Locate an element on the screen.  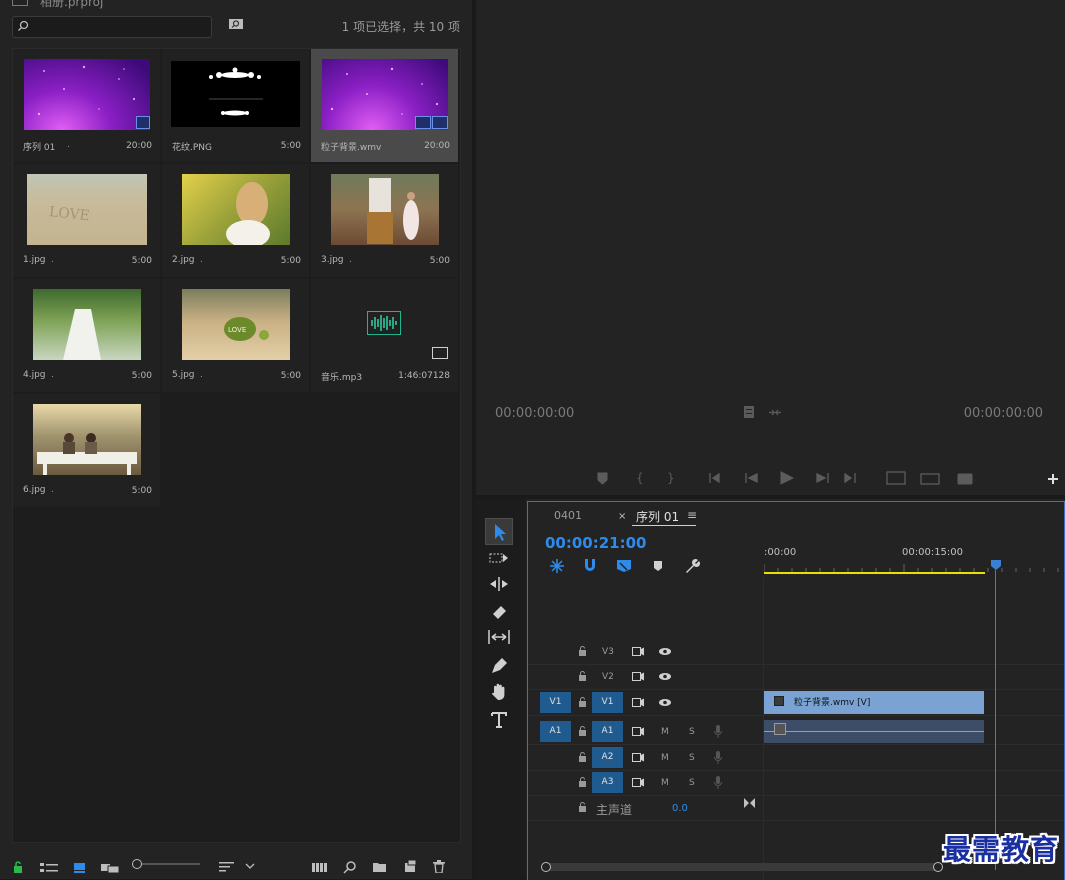
find-button is located at coordinates (236, 24).